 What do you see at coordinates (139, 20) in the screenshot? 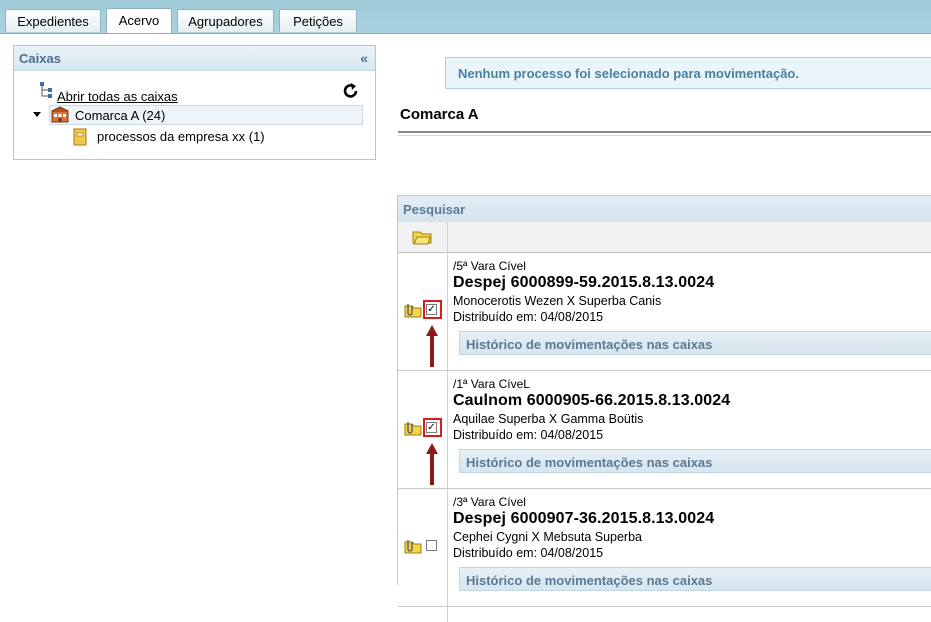
I see `tab-acervo: Acervo` at bounding box center [139, 20].